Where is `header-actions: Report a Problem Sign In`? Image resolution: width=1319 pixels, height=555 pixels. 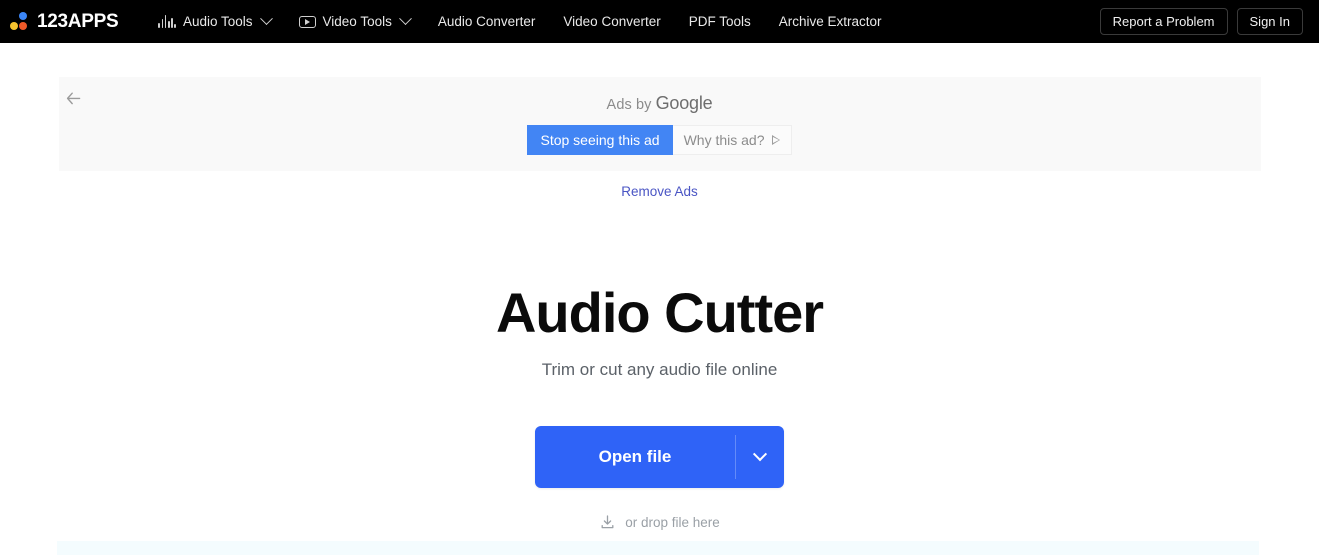
header-actions: Report a Problem Sign In is located at coordinates (1201, 21).